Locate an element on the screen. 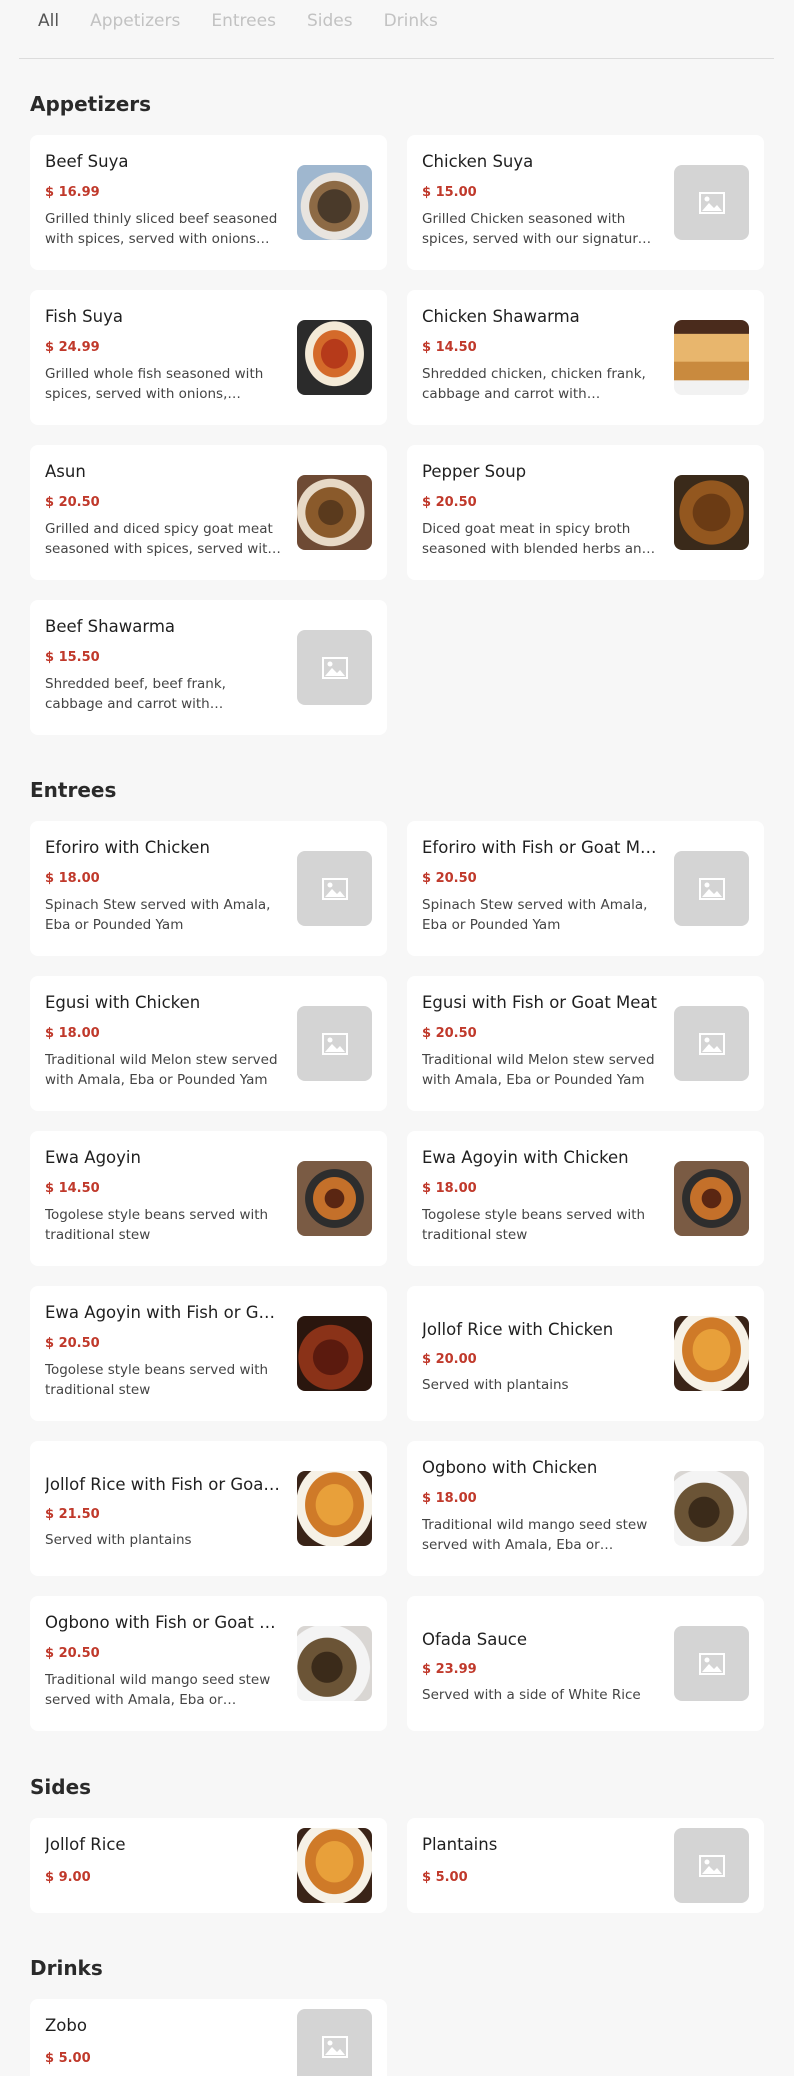 The image size is (794, 2076). tab-all: All is located at coordinates (48, 21).